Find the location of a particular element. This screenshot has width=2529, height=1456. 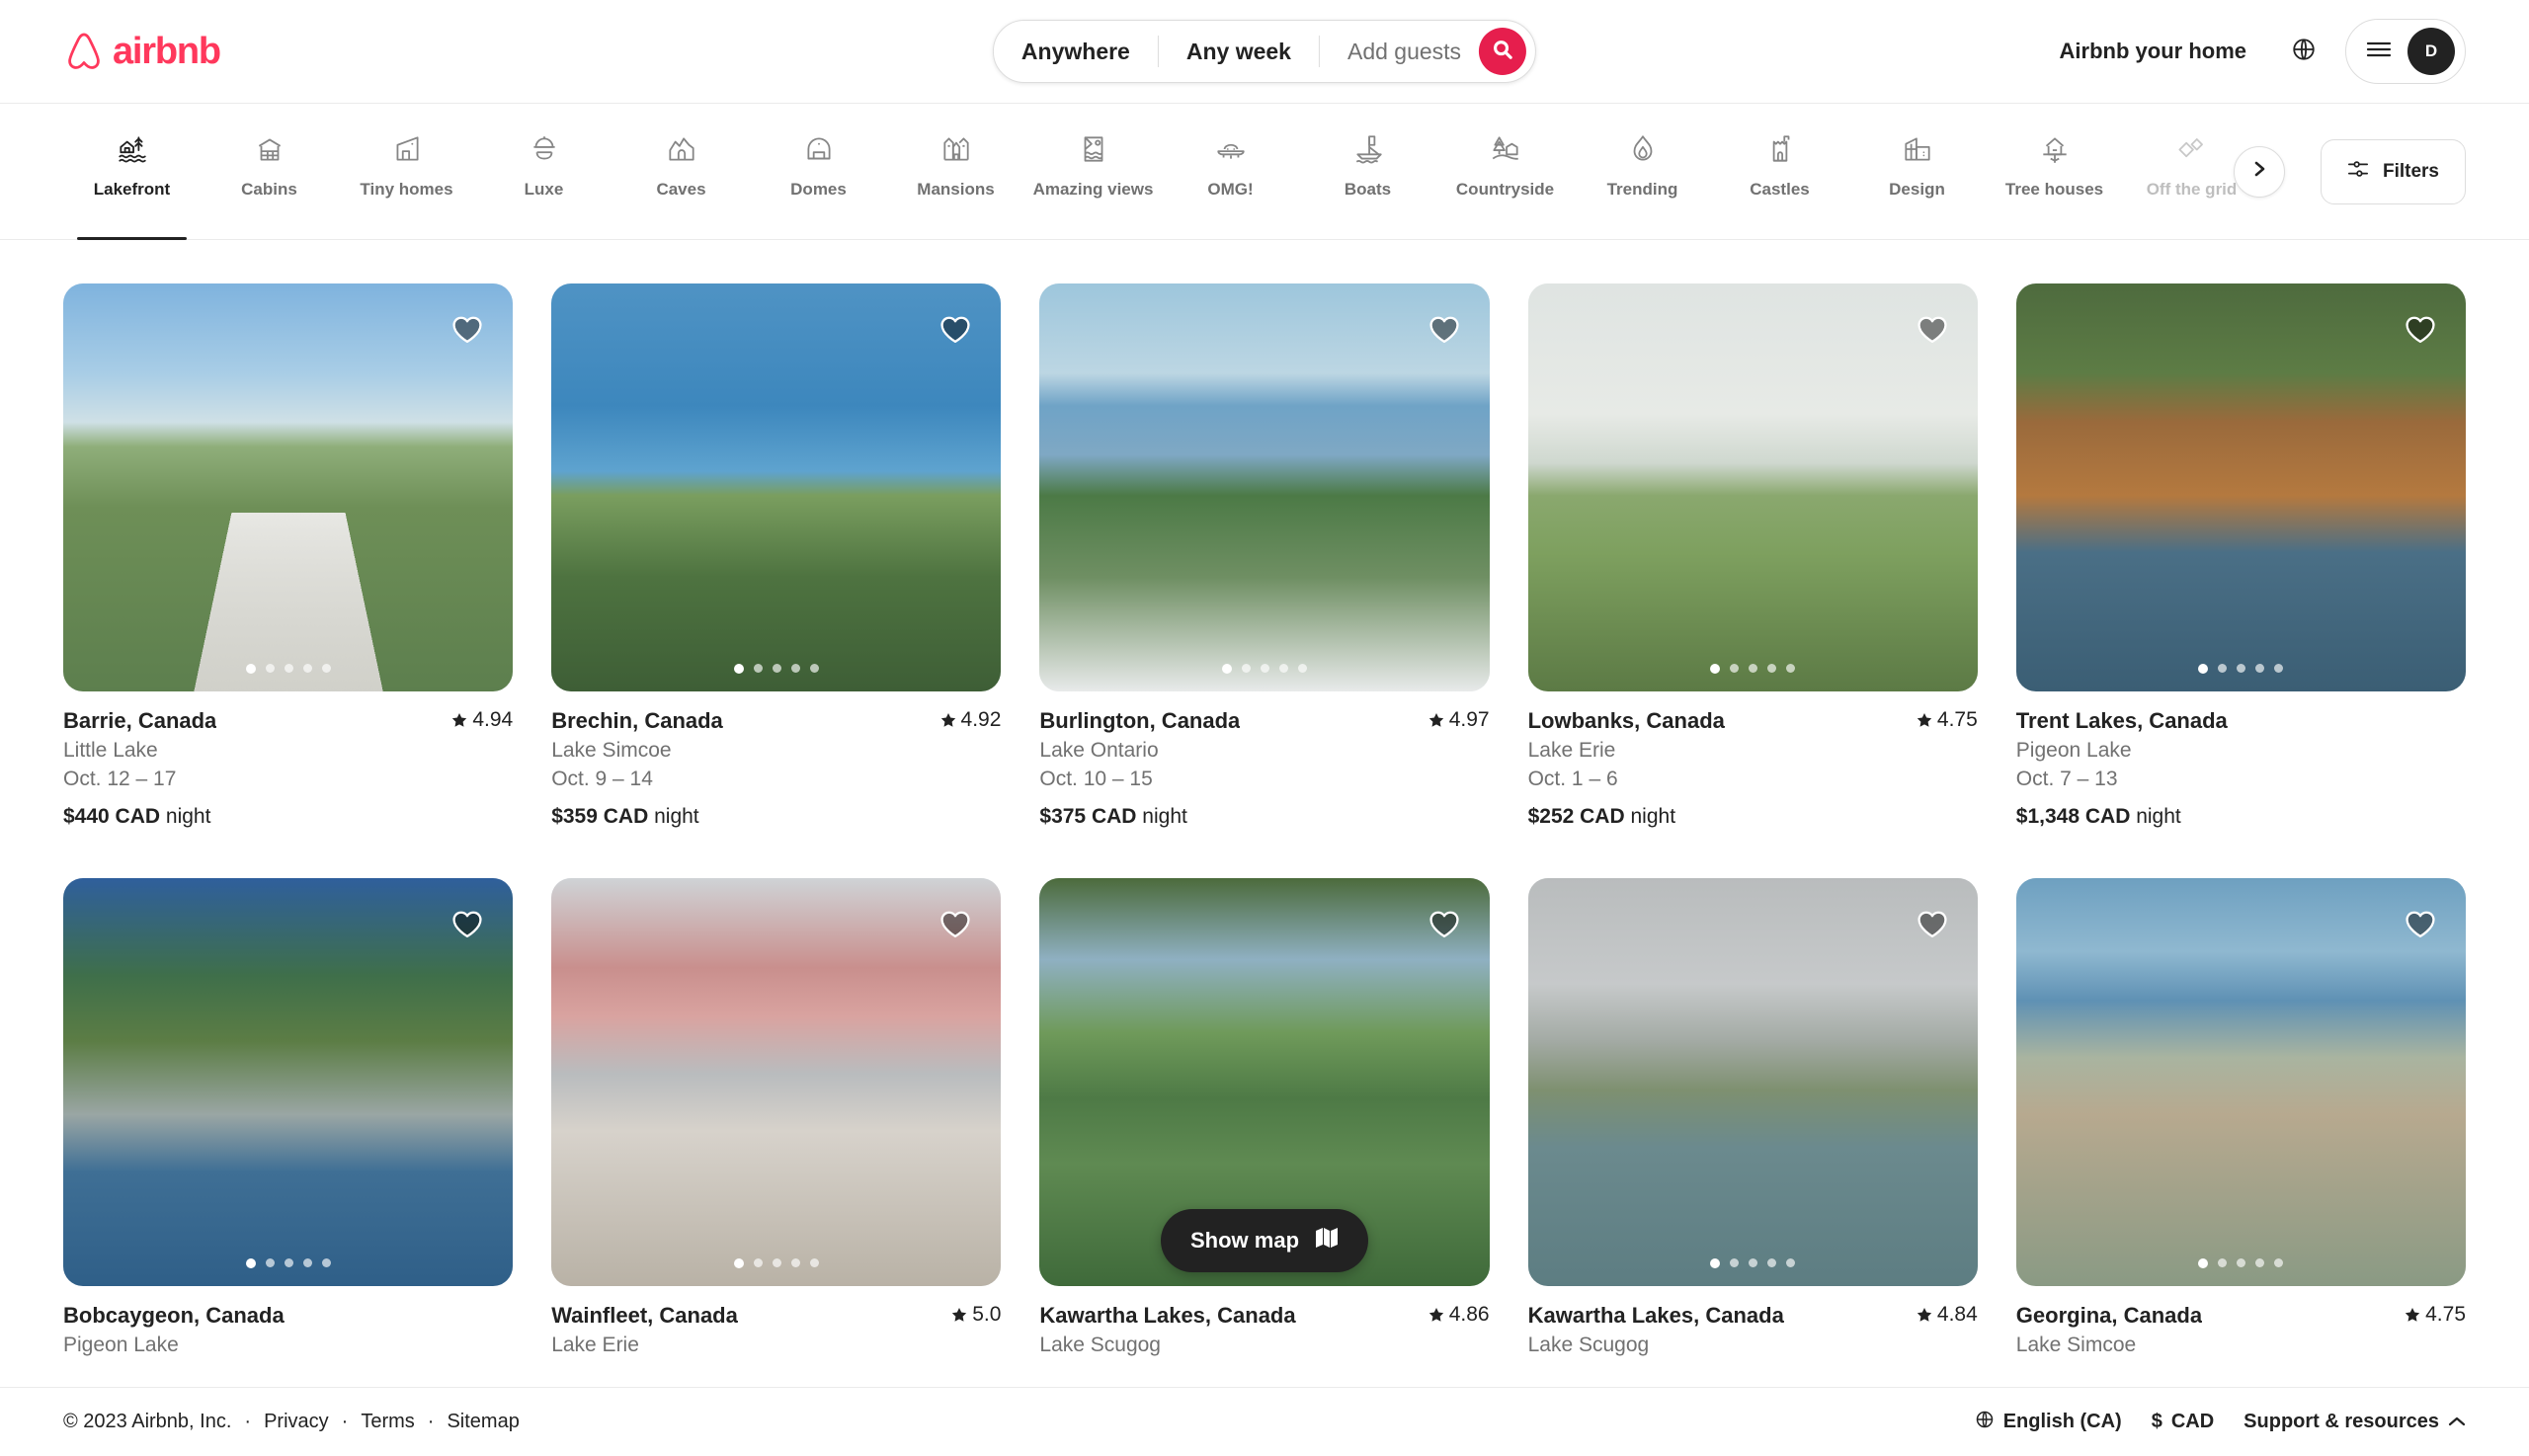

footer-link-sitemap: Sitemap is located at coordinates (483, 1422).